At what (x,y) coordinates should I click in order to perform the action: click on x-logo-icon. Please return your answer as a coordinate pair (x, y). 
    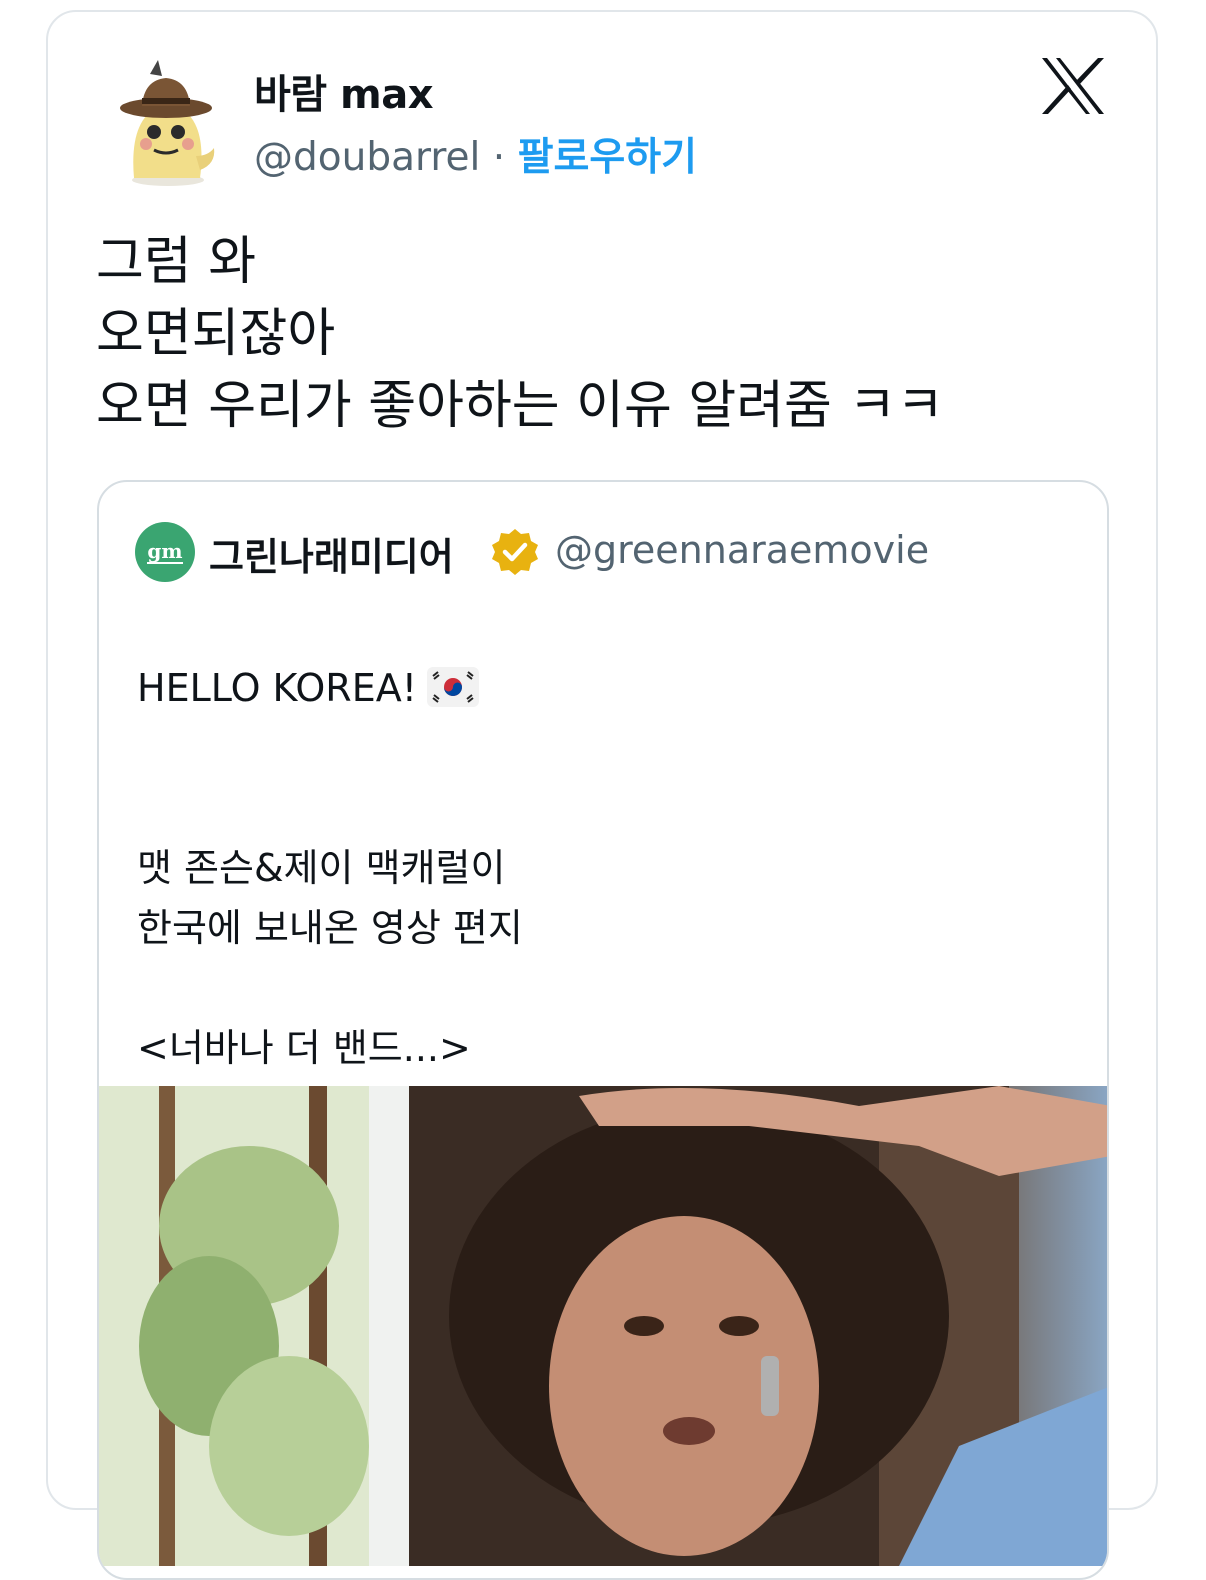
    Looking at the image, I should click on (1073, 86).